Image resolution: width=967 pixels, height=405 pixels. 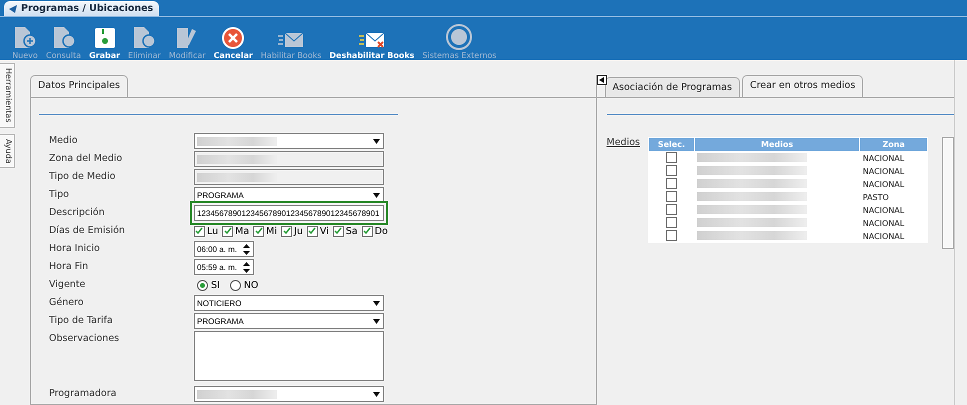 I want to click on toolbar-button: Cancelar, so click(x=233, y=43).